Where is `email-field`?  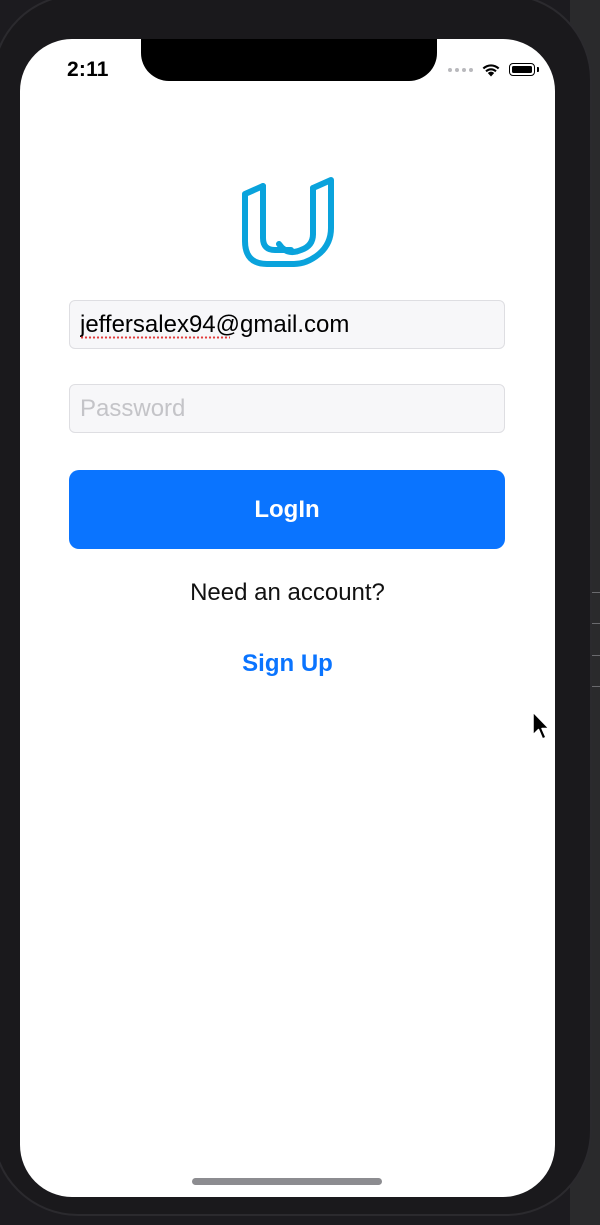 email-field is located at coordinates (287, 324).